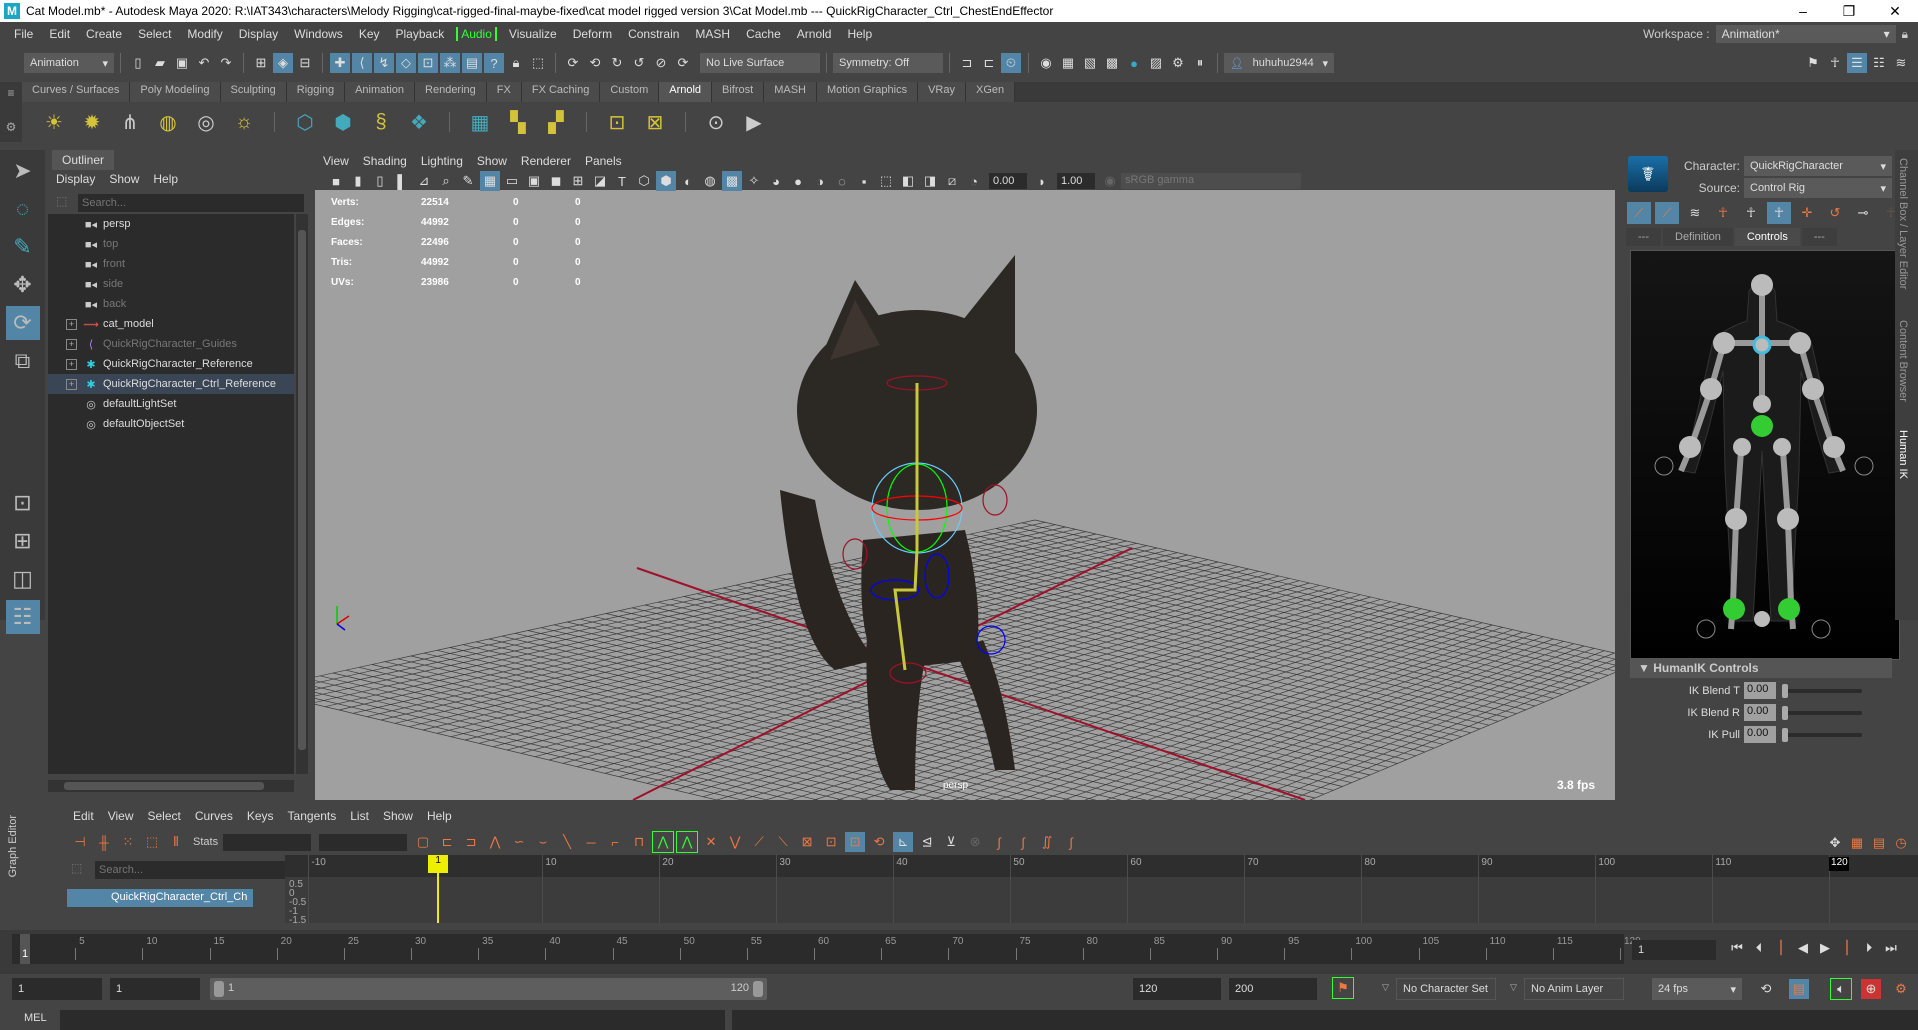 The height and width of the screenshot is (1030, 1918). I want to click on head-effector, so click(1762, 285).